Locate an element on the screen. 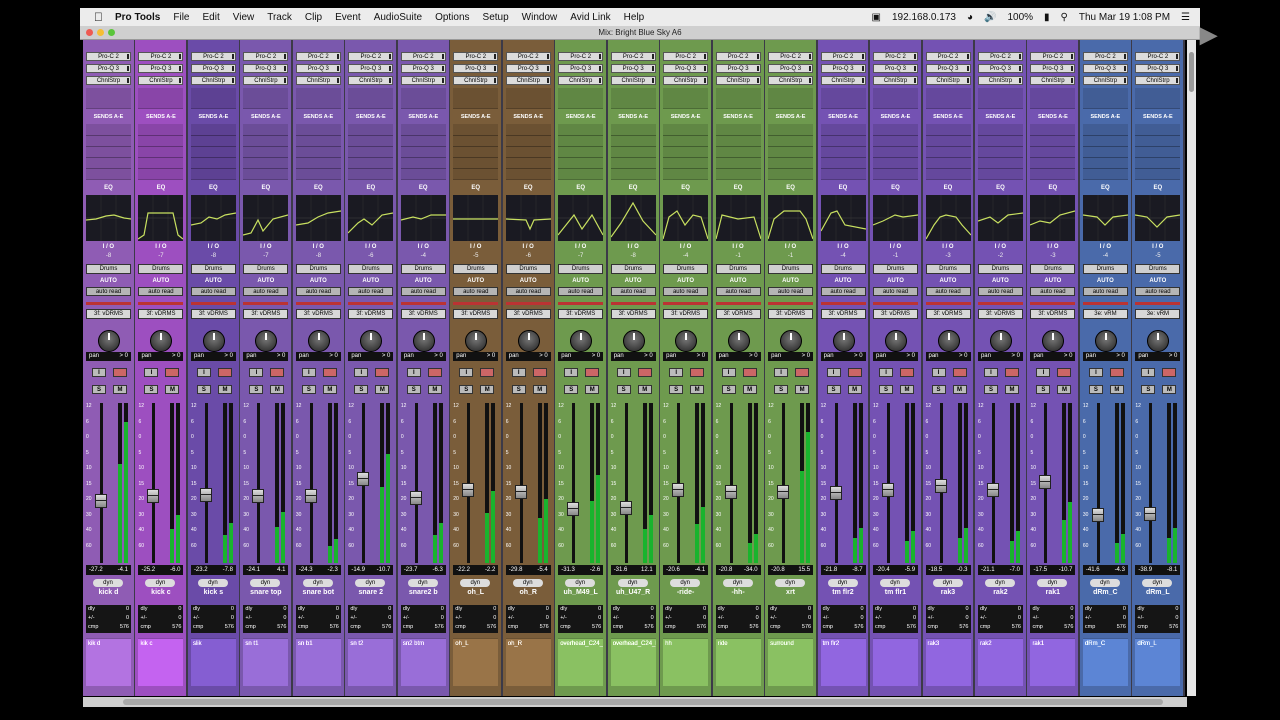 The height and width of the screenshot is (720, 1280). peak-value: 4.1 is located at coordinates (281, 570).